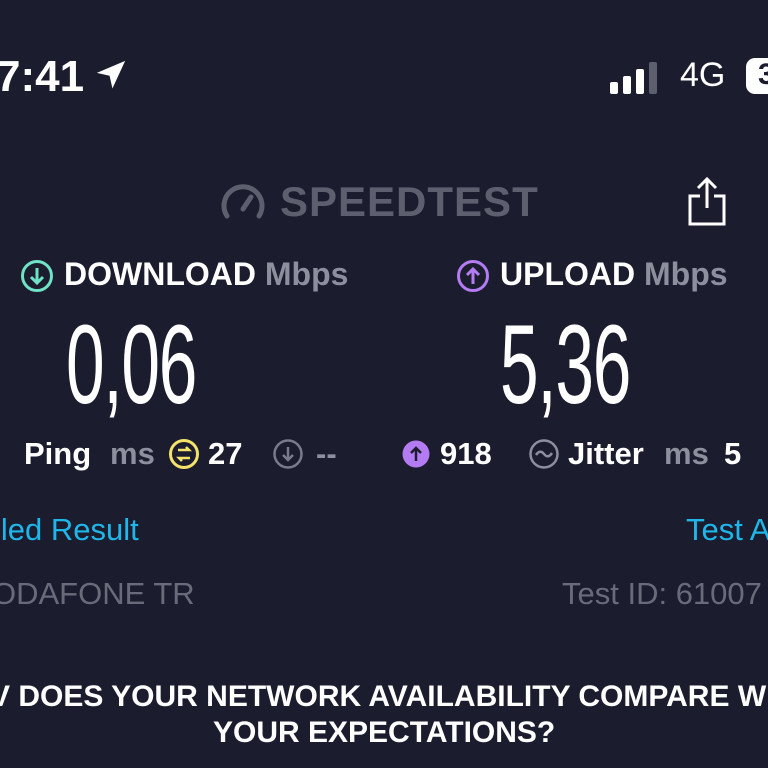 This screenshot has height=768, width=768. I want to click on download-arrow-icon, so click(37, 276).